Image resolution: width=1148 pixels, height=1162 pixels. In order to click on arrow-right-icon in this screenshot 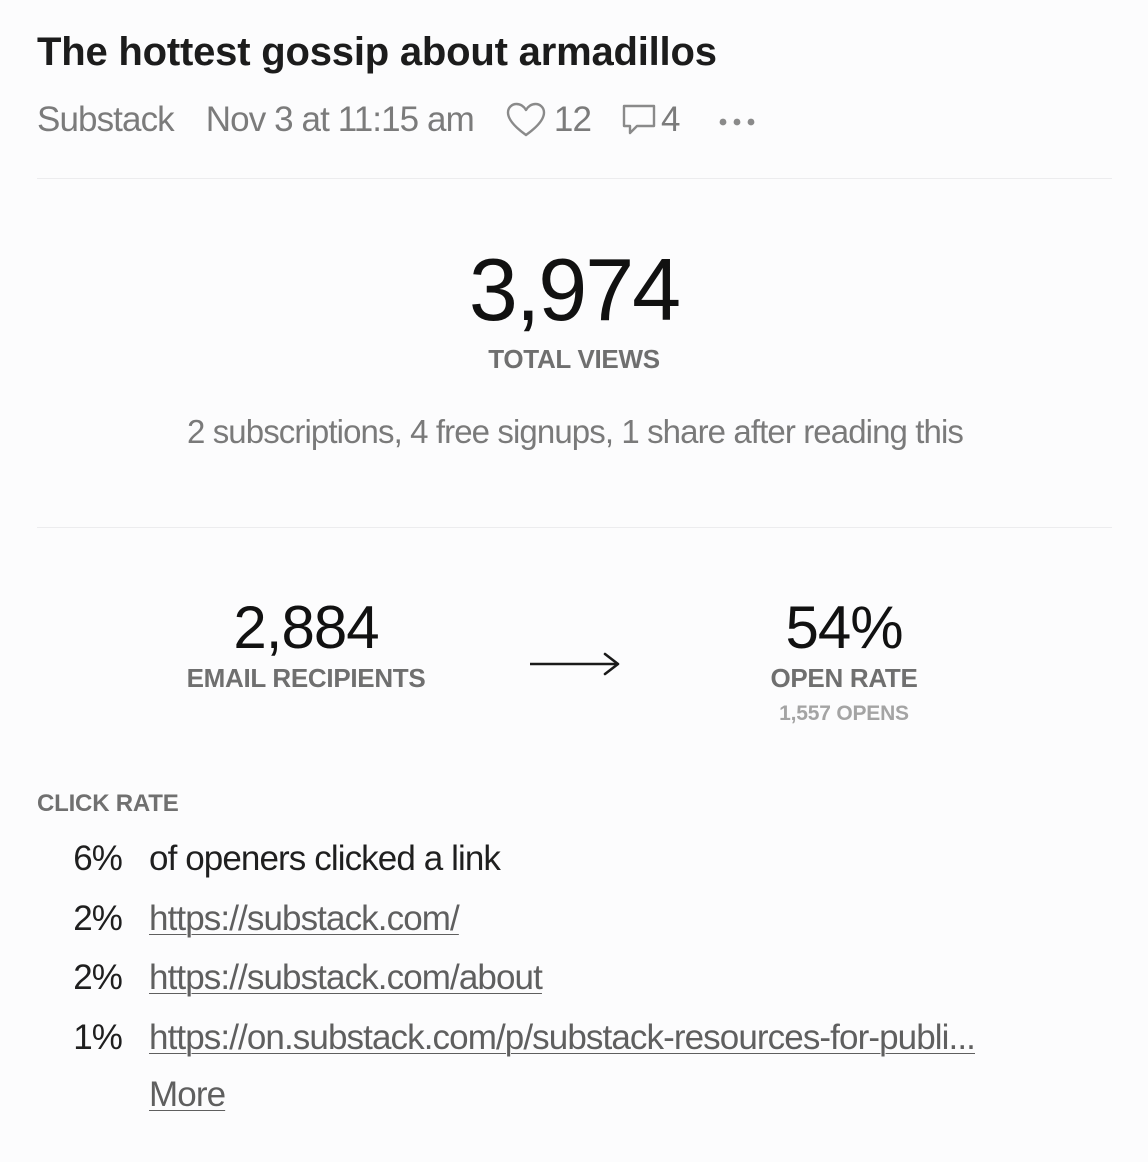, I will do `click(575, 664)`.